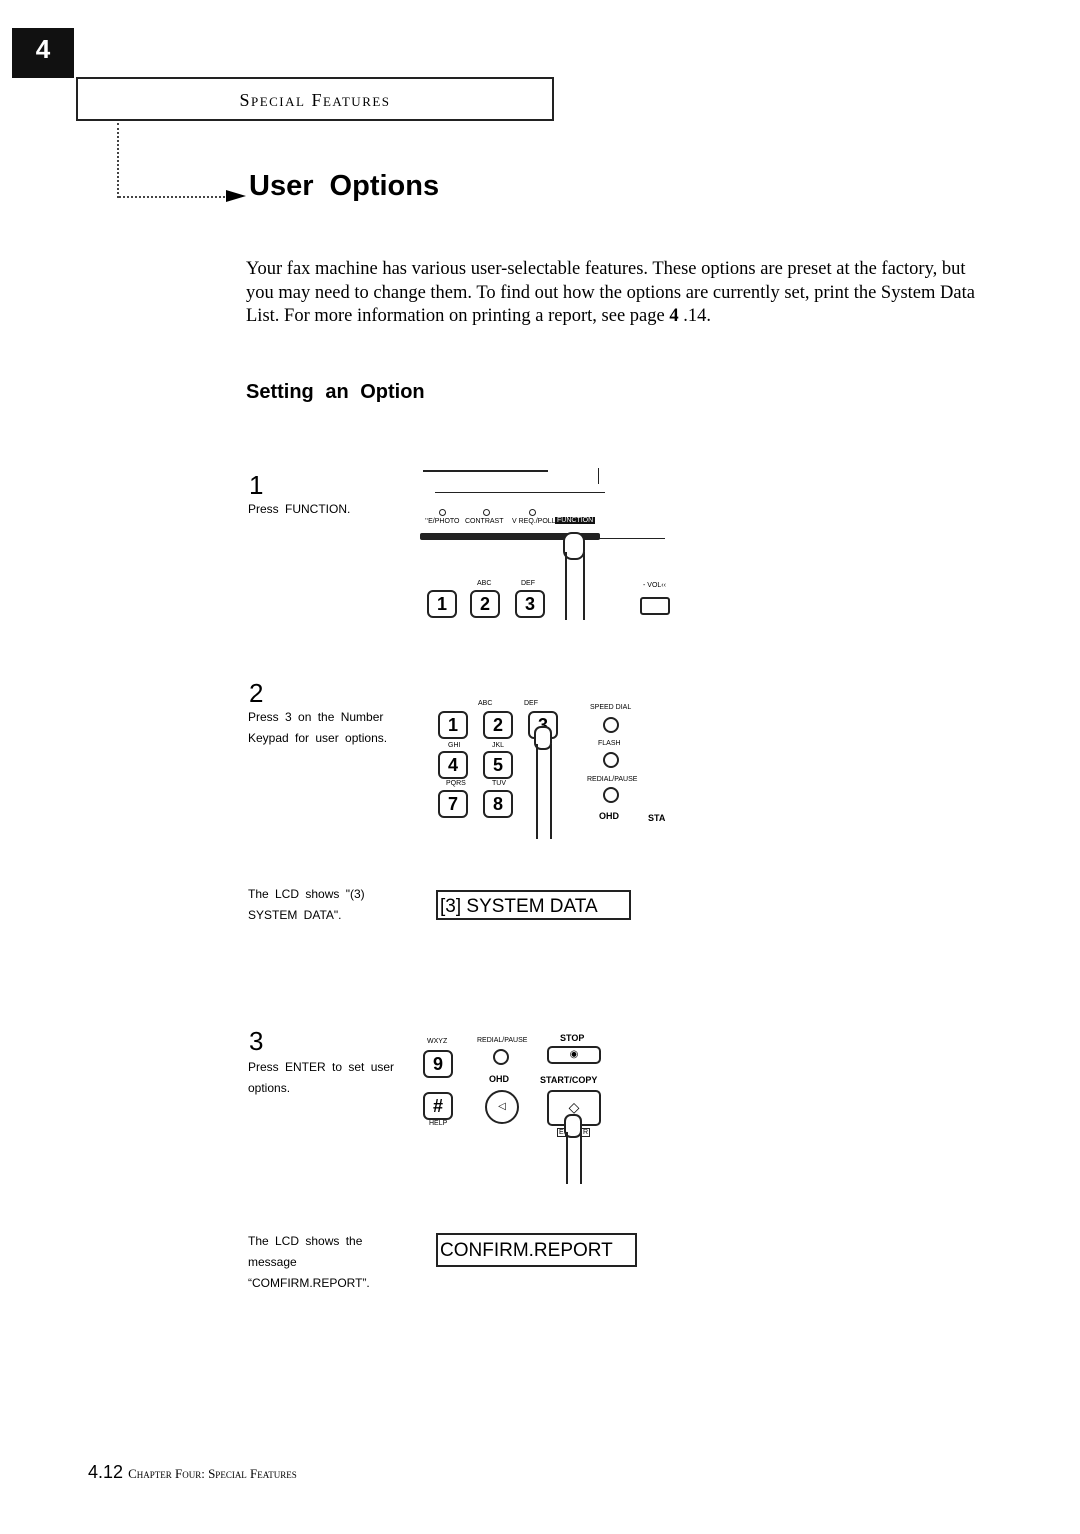  I want to click on page-footer: 4.12 Chapter Four: Special Features, so click(192, 1472).